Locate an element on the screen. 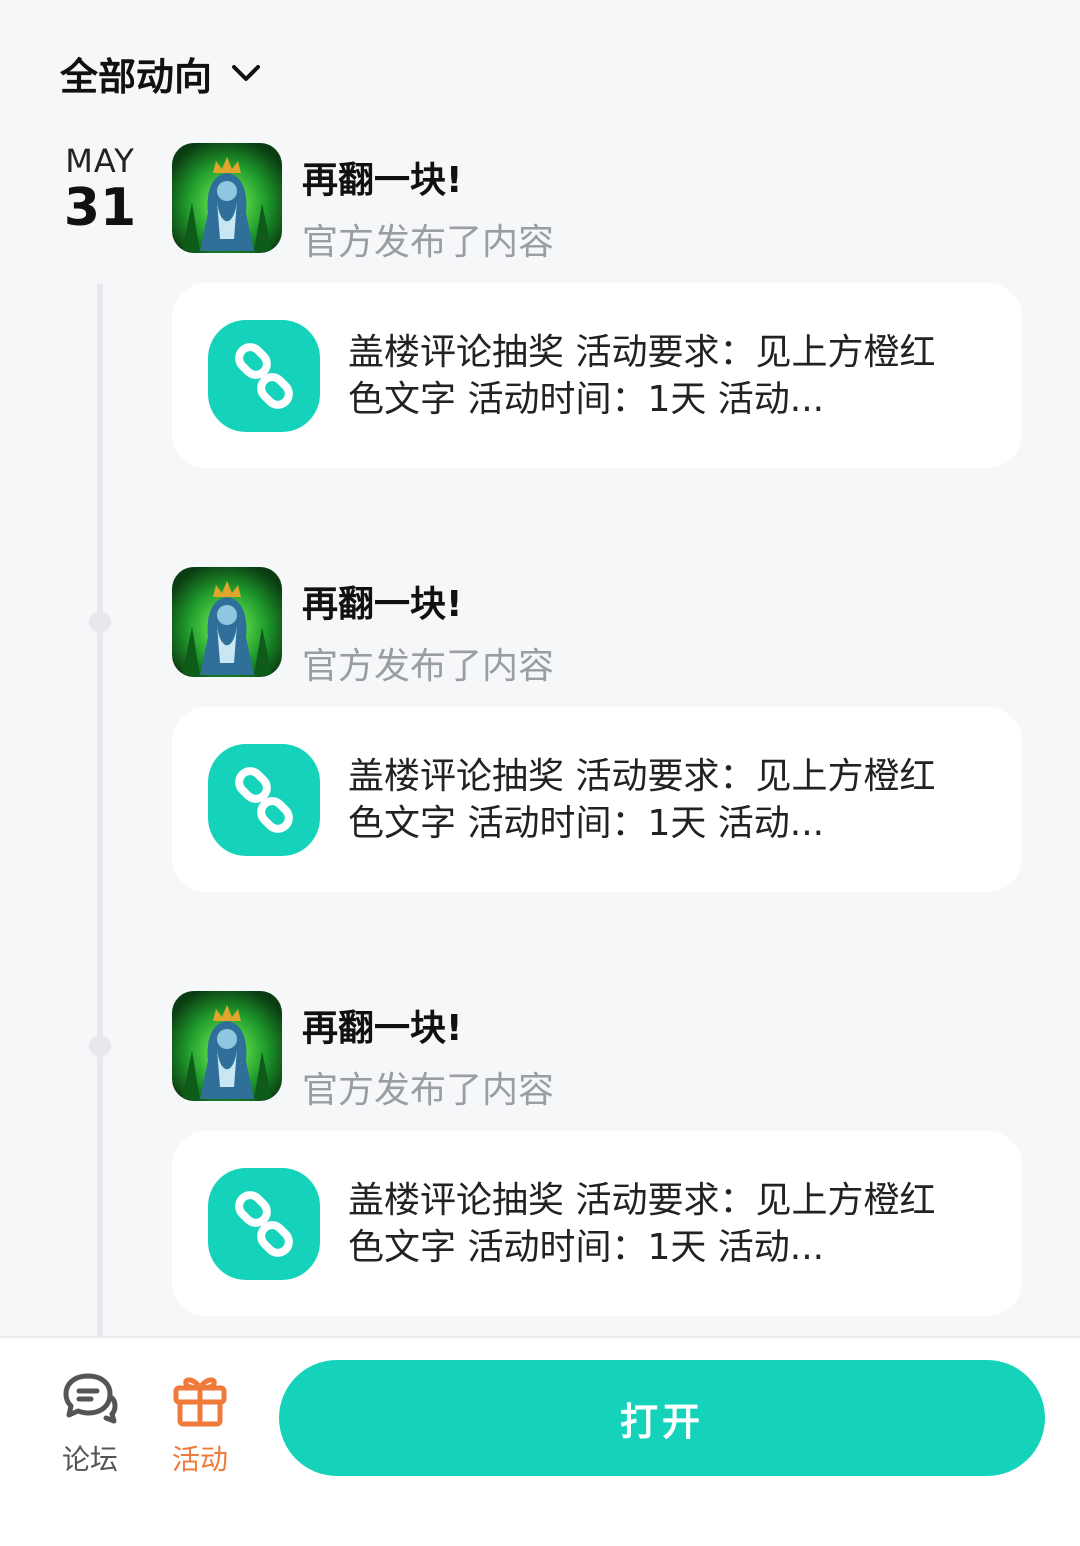 This screenshot has width=1080, height=1546. bottom-bar: 论坛 活动 打开 is located at coordinates (540, 1441).